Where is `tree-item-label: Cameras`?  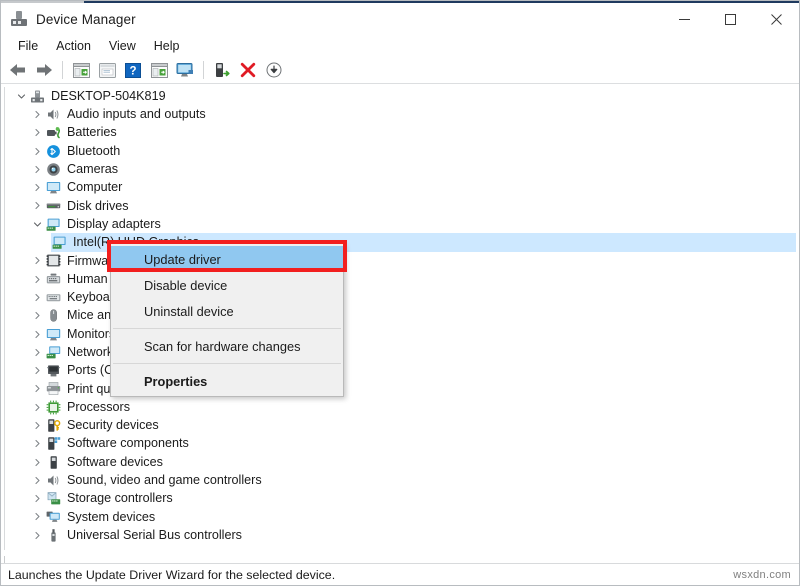 tree-item-label: Cameras is located at coordinates (93, 169).